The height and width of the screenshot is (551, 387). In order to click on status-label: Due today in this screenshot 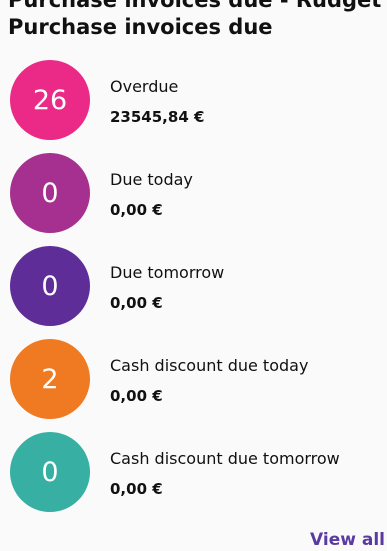, I will do `click(151, 179)`.